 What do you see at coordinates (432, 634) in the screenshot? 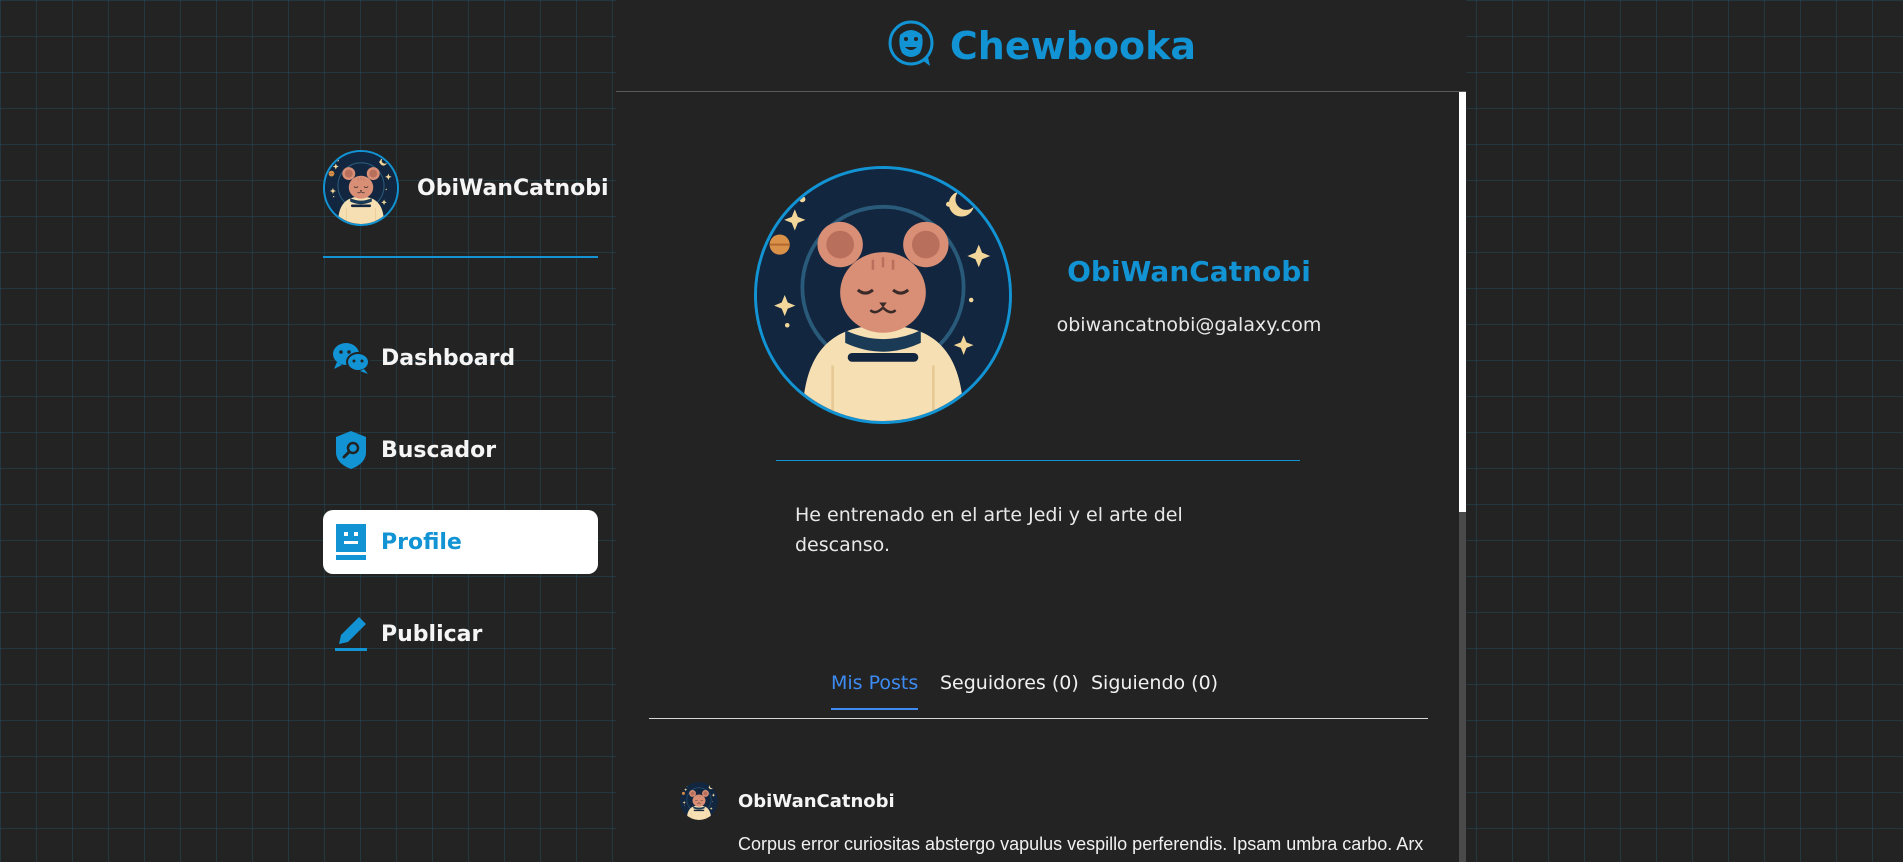
I see `sidebar-item-label: Publicar` at bounding box center [432, 634].